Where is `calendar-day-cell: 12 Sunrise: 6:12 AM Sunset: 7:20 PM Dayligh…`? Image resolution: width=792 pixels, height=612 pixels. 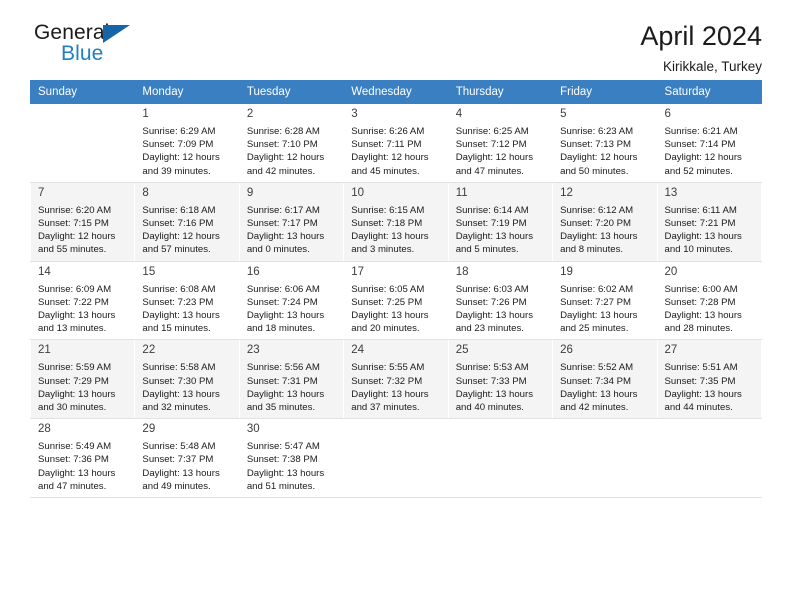 calendar-day-cell: 12 Sunrise: 6:12 AM Sunset: 7:20 PM Dayligh… is located at coordinates (605, 221).